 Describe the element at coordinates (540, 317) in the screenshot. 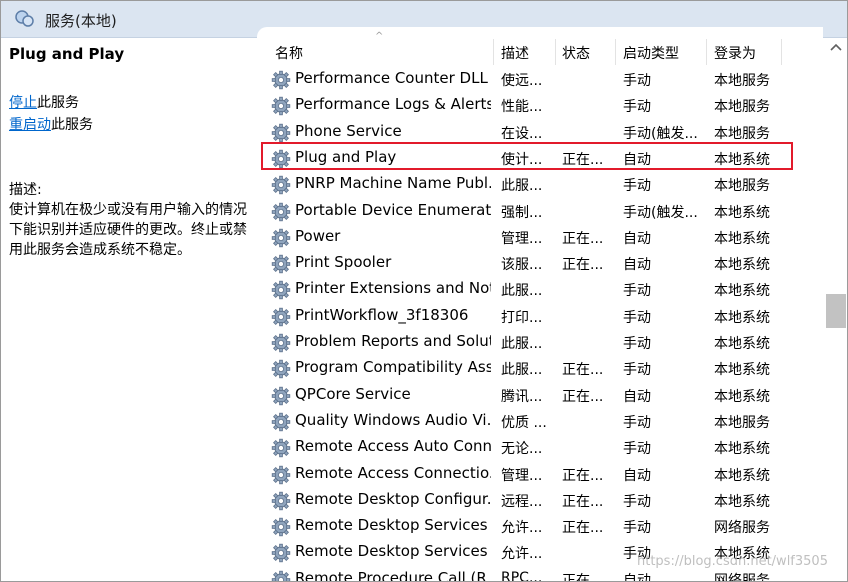

I see `service-row: PrintWorkflow_3f18306 打印... 手动 本地系统` at that location.